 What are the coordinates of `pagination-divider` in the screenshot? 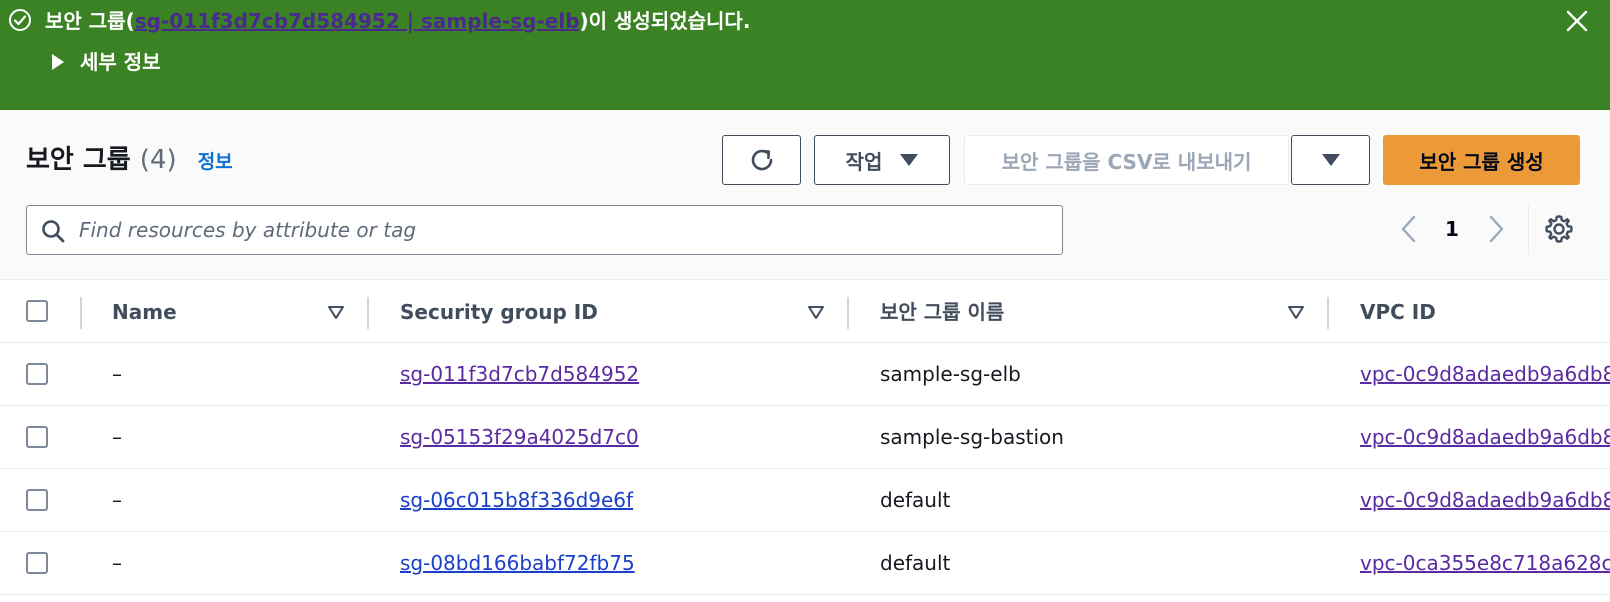 It's located at (1528, 230).